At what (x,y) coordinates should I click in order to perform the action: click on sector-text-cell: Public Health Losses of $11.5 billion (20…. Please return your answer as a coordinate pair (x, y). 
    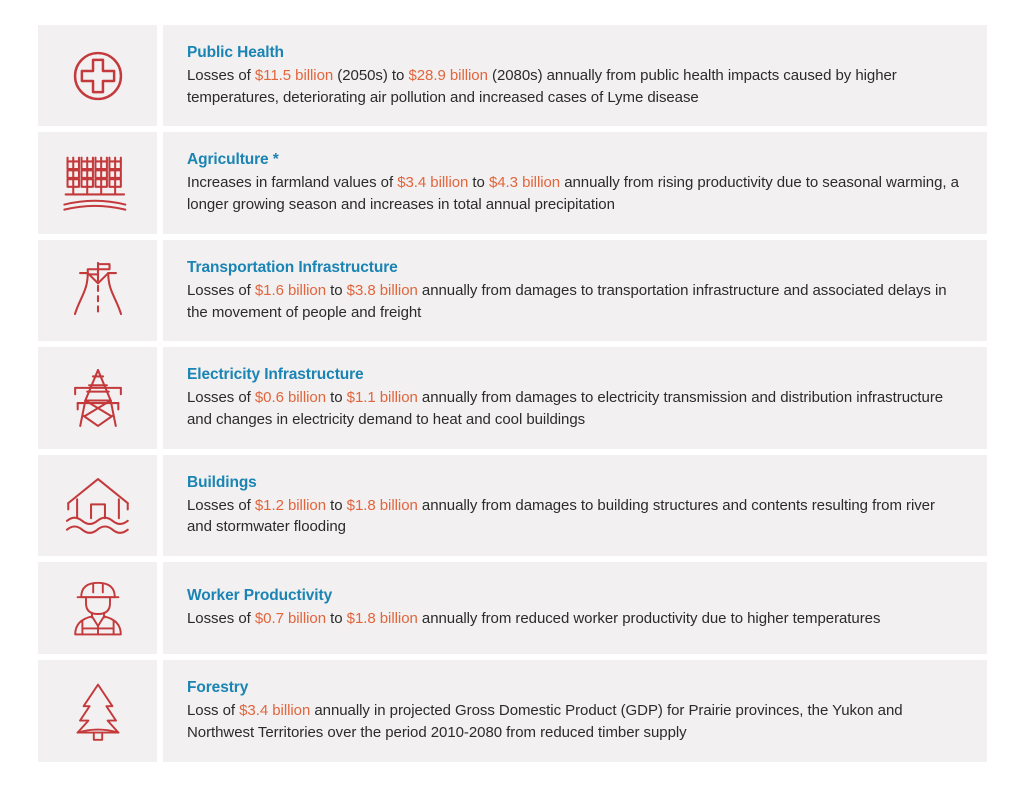
    Looking at the image, I should click on (575, 76).